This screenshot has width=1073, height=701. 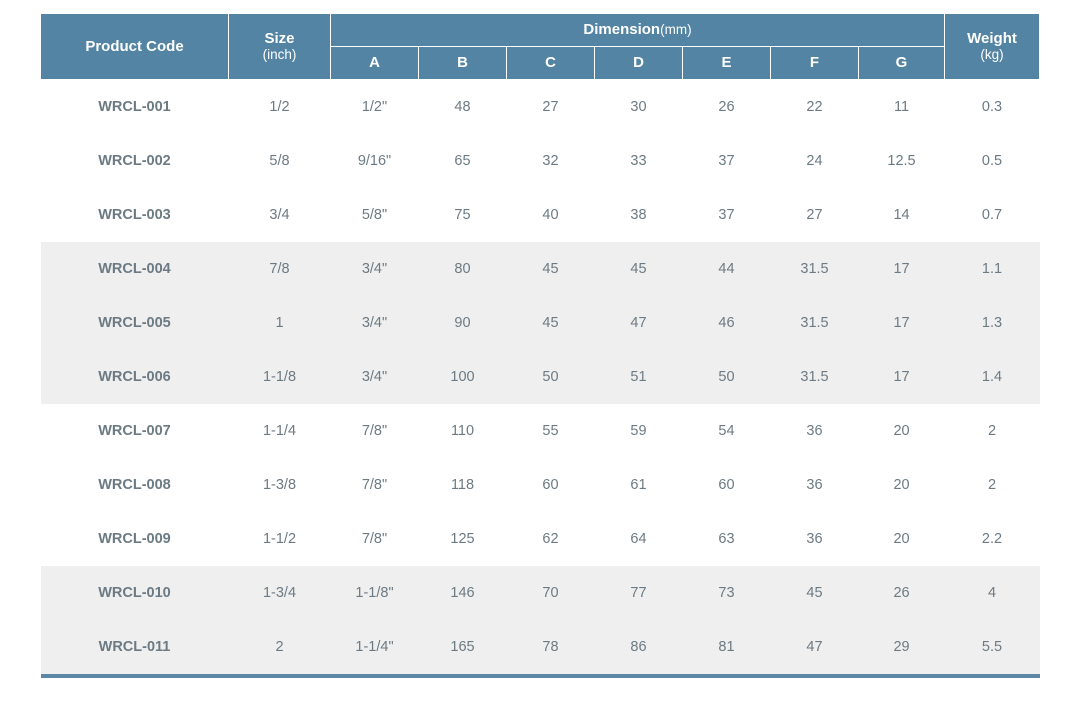 I want to click on cell-dim-e: 26, so click(x=726, y=107).